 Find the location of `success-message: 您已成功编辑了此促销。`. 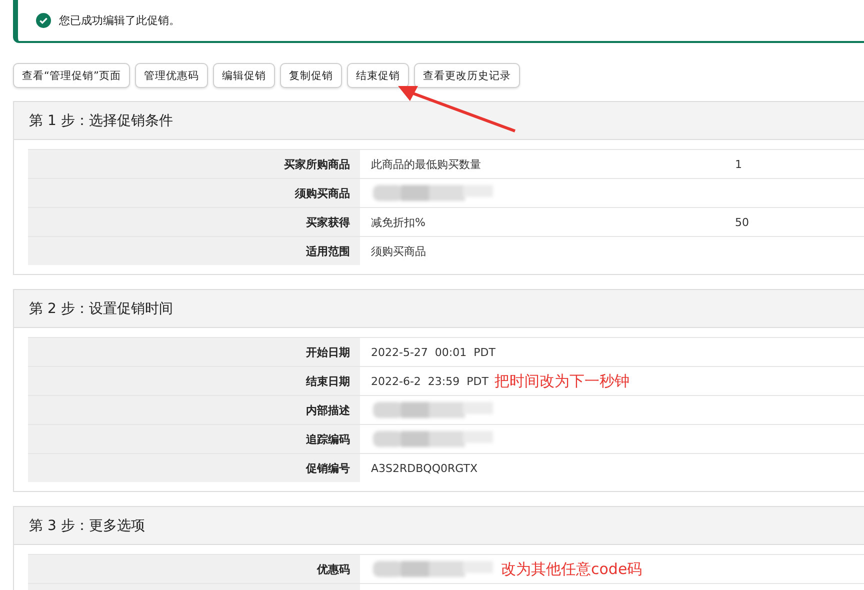

success-message: 您已成功编辑了此促销。 is located at coordinates (119, 20).